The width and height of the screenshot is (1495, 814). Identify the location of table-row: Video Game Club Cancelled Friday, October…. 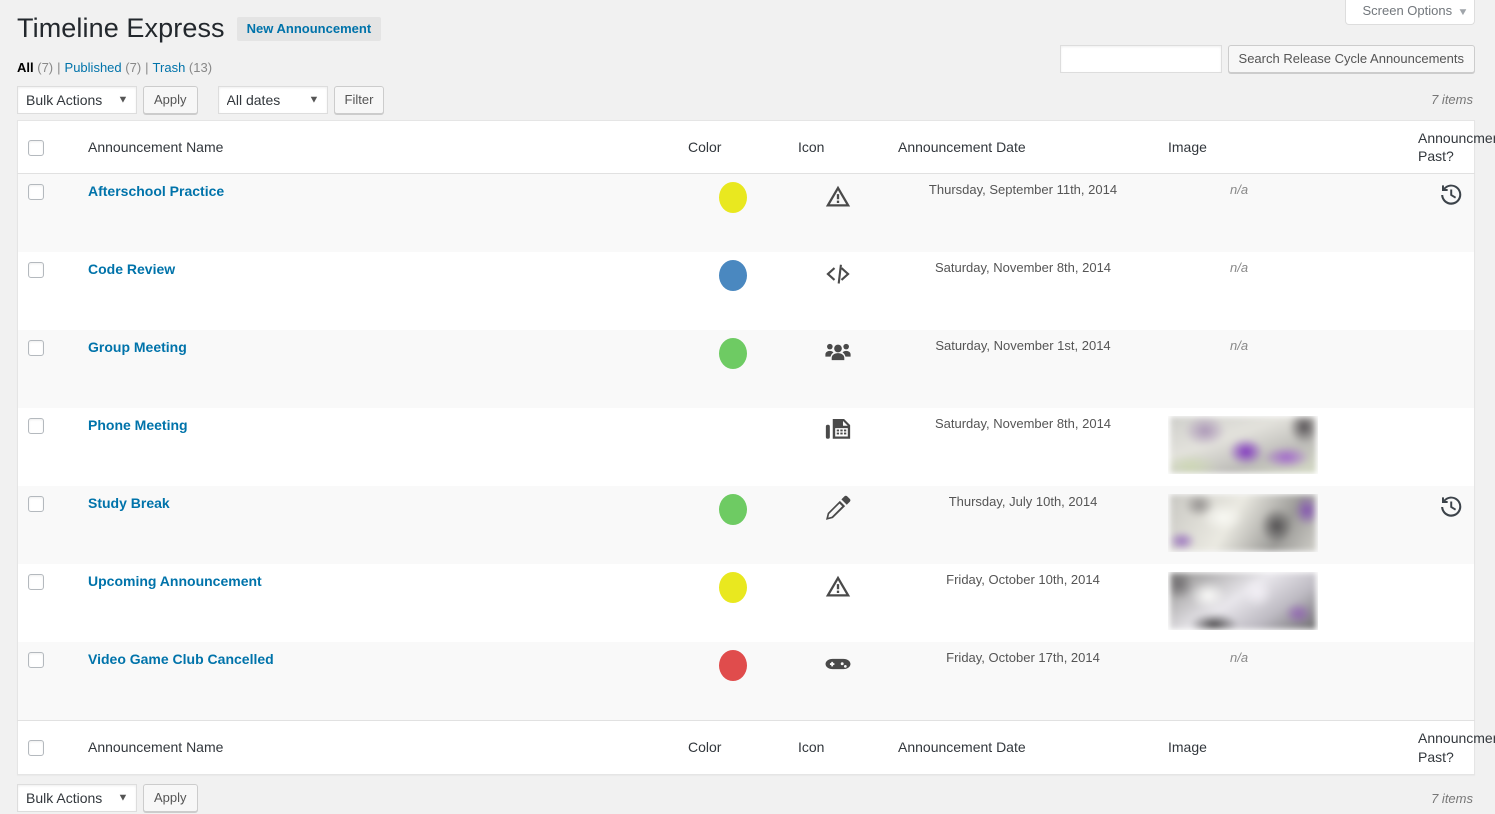
(746, 681).